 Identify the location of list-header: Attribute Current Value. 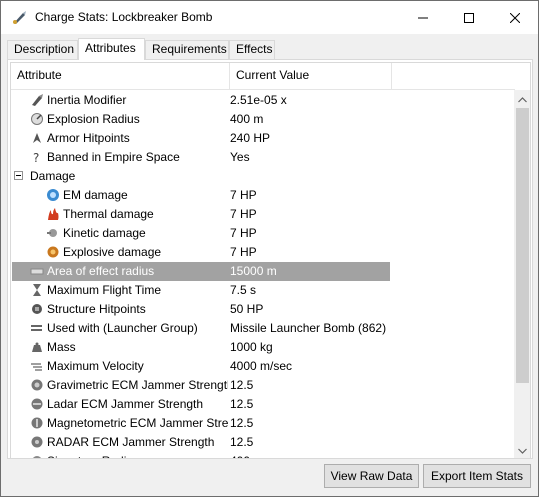
(263, 76).